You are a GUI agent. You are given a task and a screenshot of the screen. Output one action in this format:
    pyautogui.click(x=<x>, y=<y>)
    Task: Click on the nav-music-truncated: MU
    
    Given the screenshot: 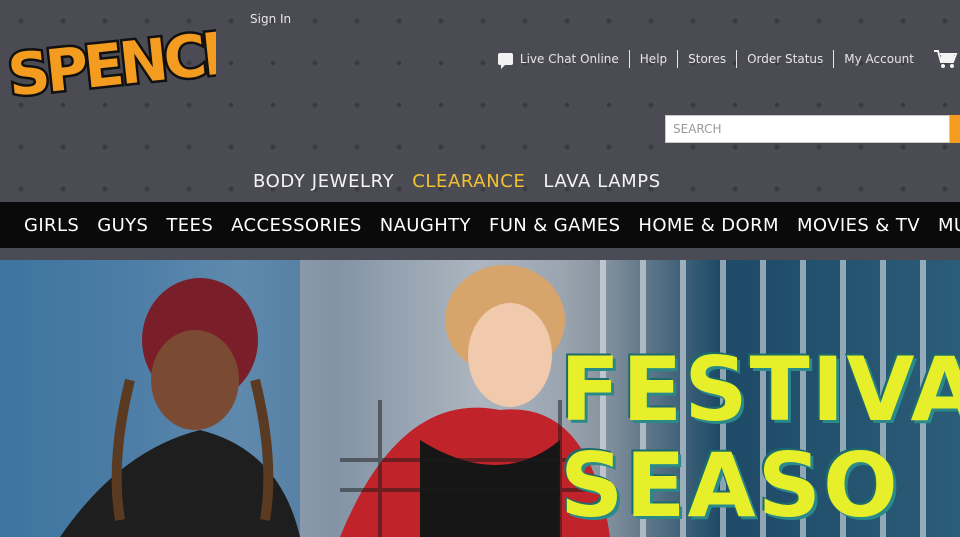 What is the action you would take?
    pyautogui.click(x=944, y=225)
    